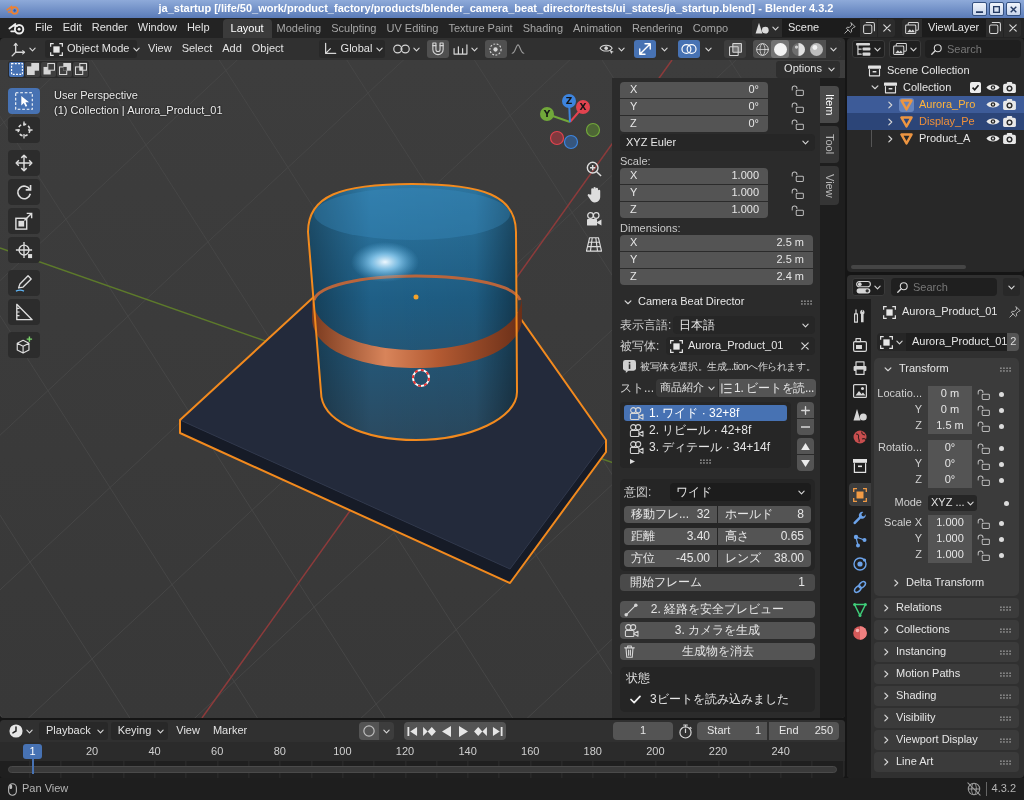 The width and height of the screenshot is (1024, 800). I want to click on minimize-button, so click(979, 9).